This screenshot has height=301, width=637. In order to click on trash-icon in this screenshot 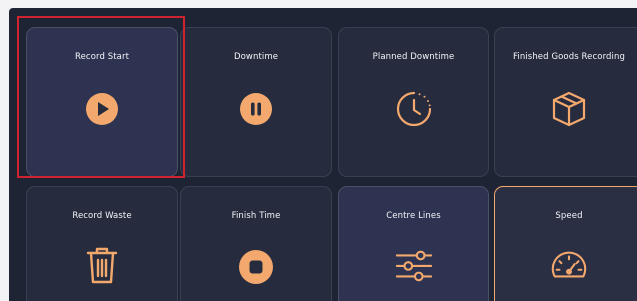, I will do `click(102, 265)`.